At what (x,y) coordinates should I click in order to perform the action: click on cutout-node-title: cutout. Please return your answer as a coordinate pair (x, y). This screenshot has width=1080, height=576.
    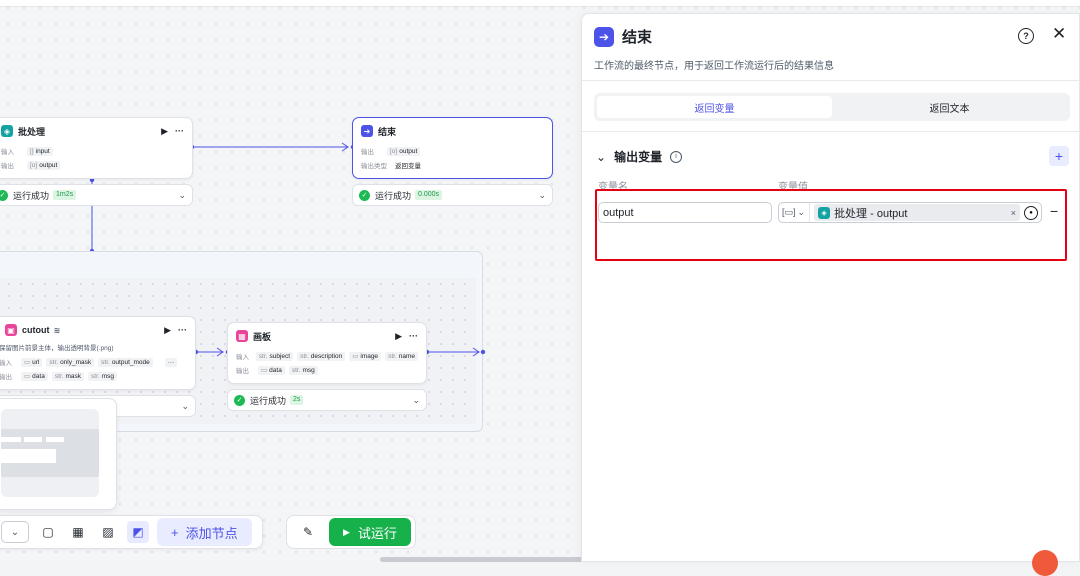
    Looking at the image, I should click on (36, 330).